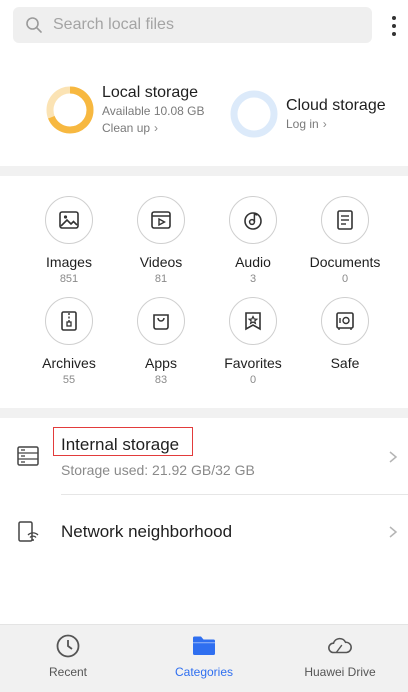 This screenshot has height=692, width=408. I want to click on tab-label: Huawei Drive, so click(340, 672).